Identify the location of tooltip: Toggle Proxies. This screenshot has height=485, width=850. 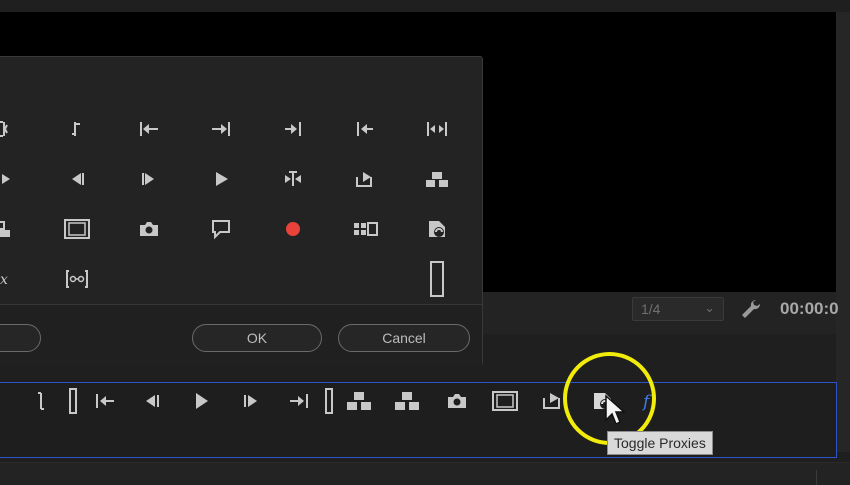
(660, 443).